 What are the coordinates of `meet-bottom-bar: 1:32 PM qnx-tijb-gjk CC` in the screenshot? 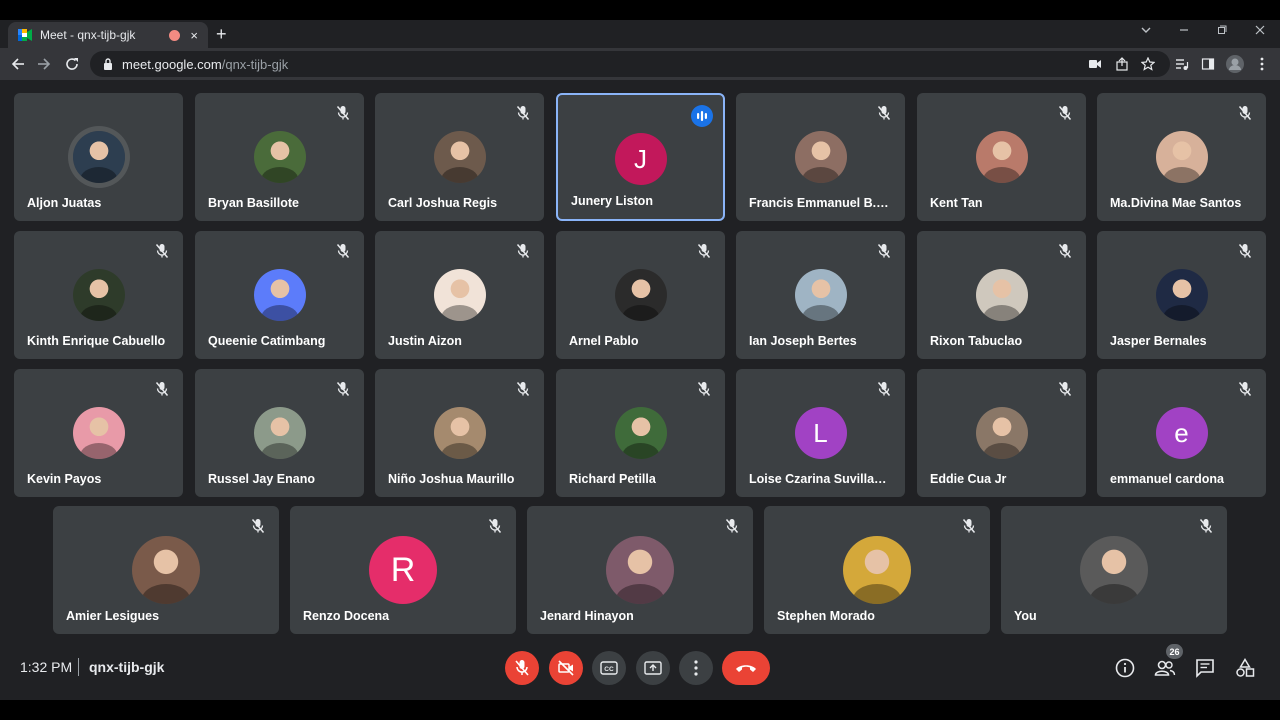 It's located at (640, 670).